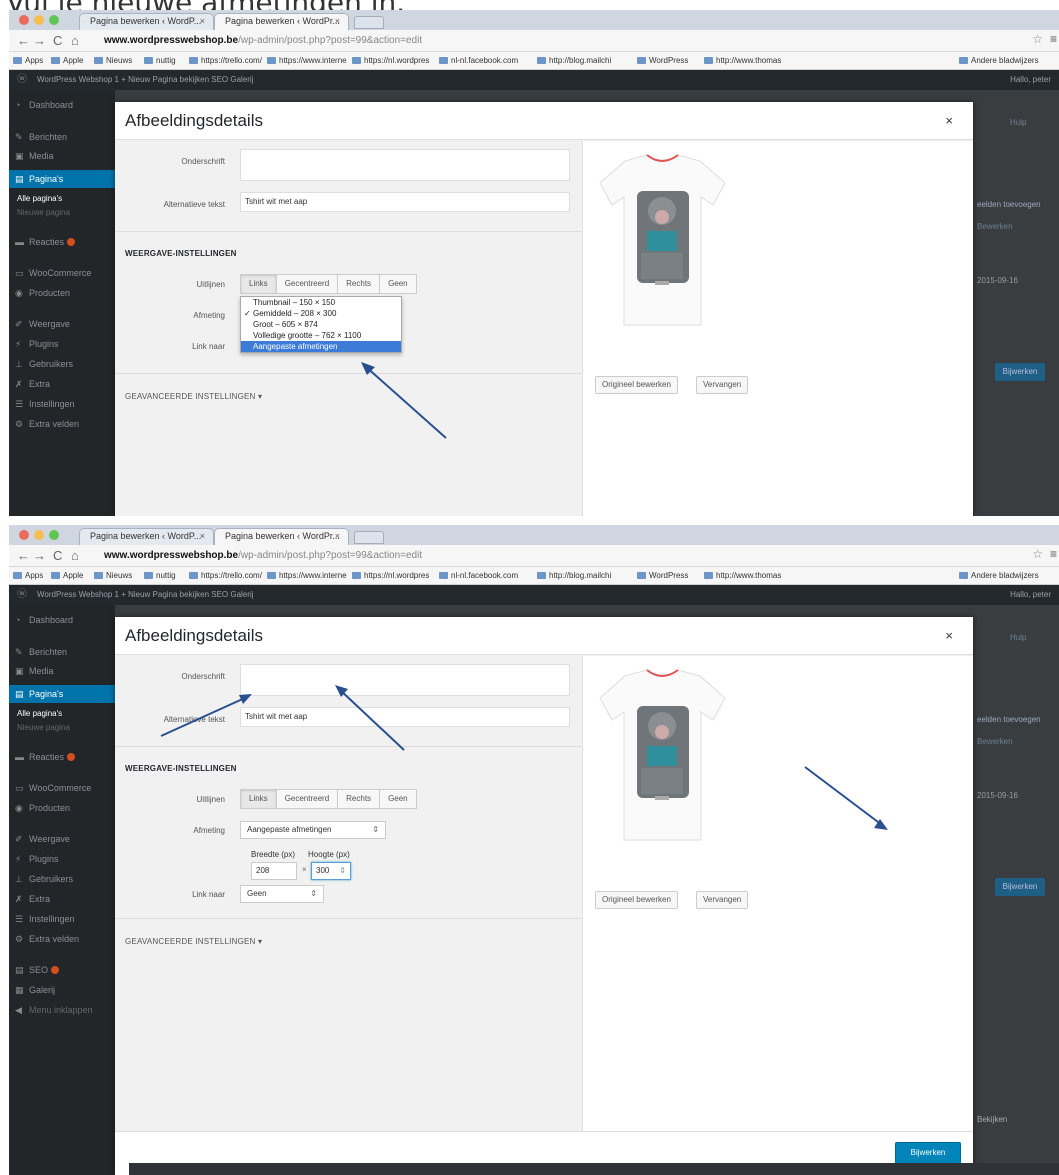 The image size is (1059, 1175). What do you see at coordinates (53, 273) in the screenshot?
I see `sidebar-item-woocommerce: ▭ WooCommerce` at bounding box center [53, 273].